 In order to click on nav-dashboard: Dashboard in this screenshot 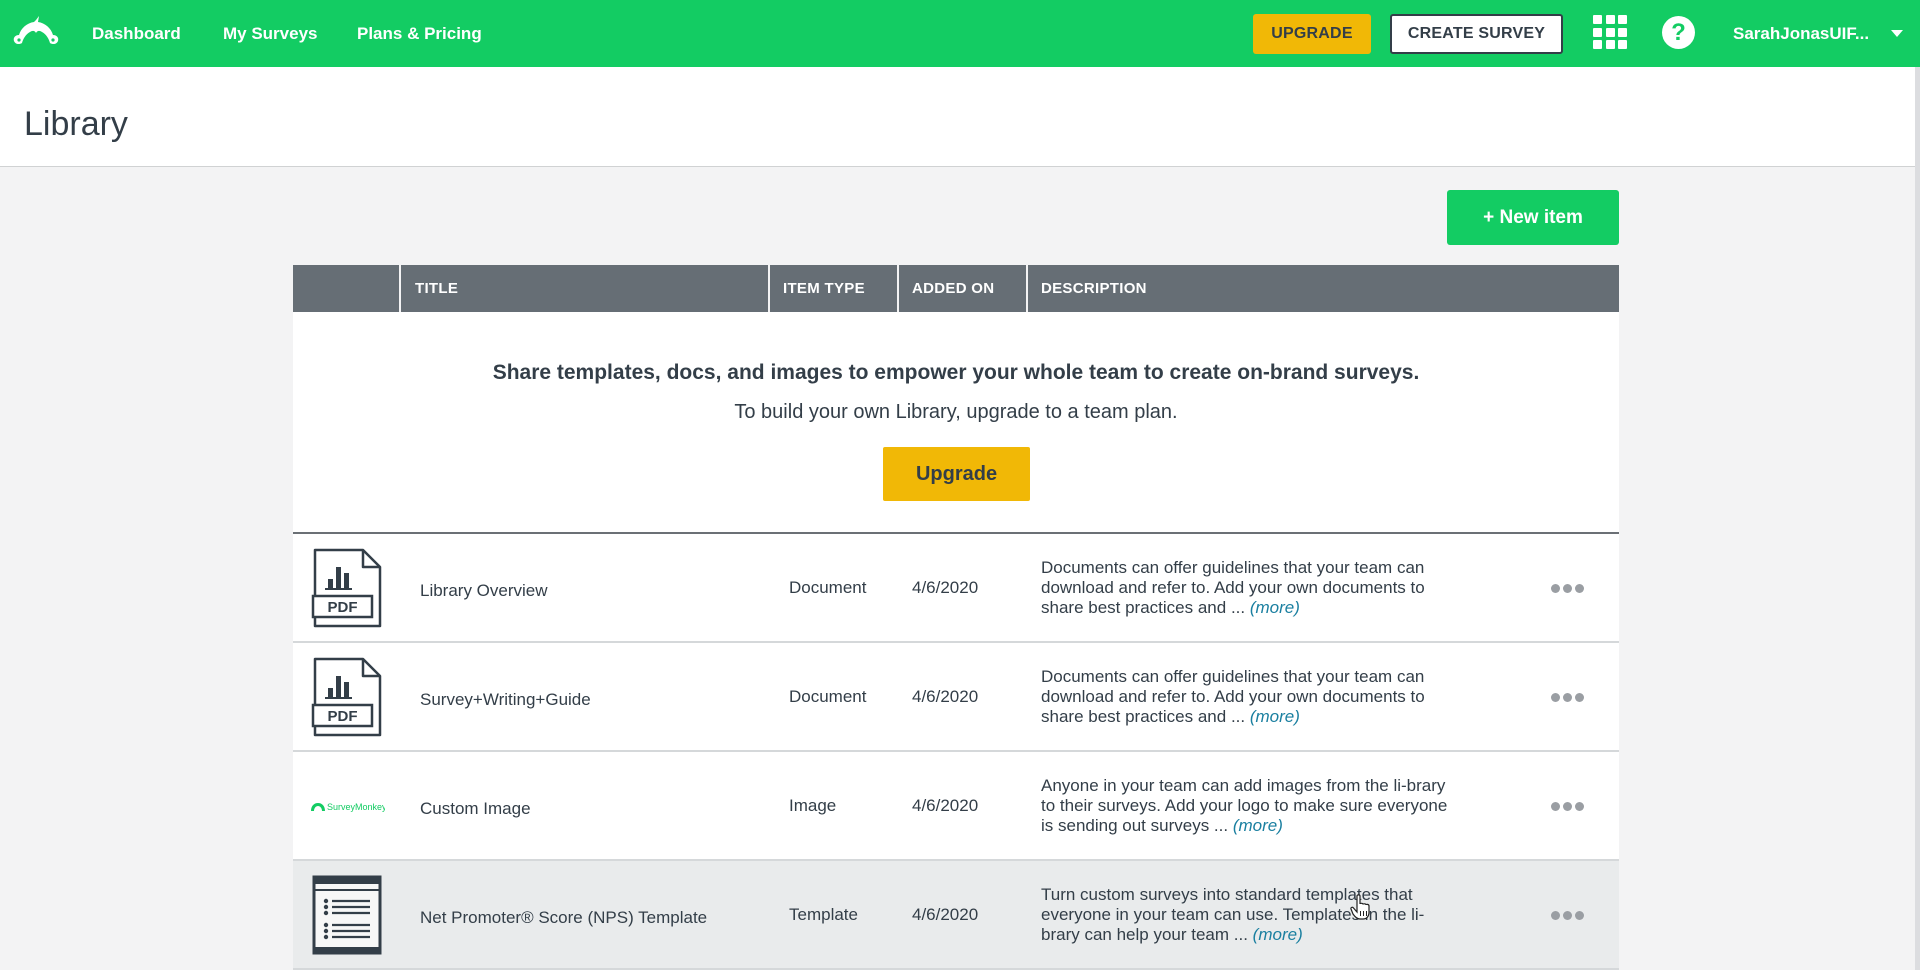, I will do `click(136, 33)`.